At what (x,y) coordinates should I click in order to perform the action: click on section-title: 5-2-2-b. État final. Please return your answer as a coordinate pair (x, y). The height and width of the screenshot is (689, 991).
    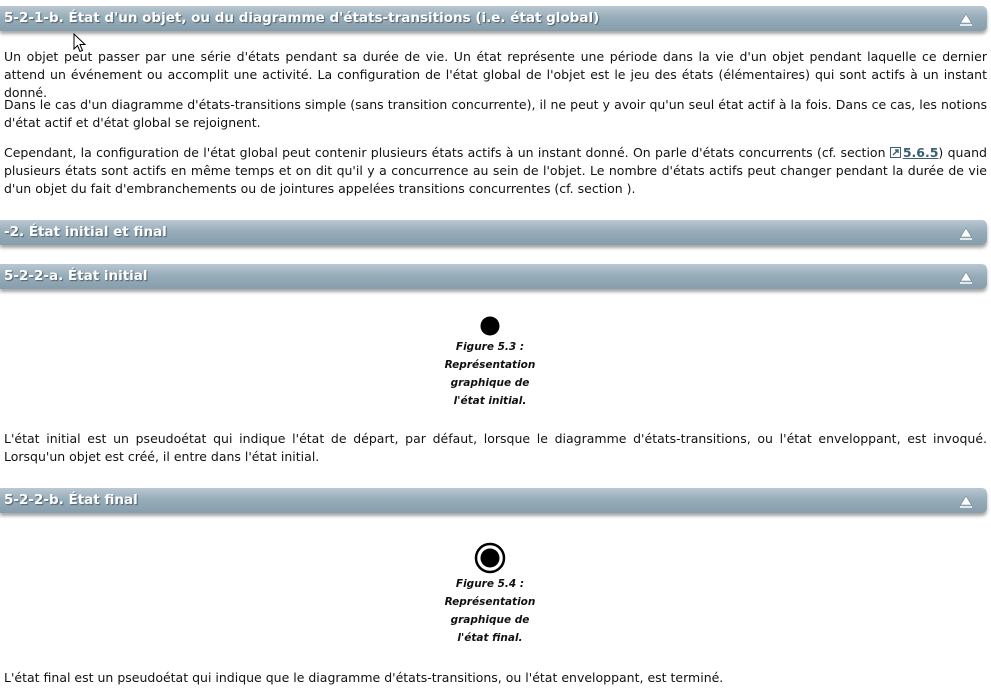
    Looking at the image, I should click on (71, 500).